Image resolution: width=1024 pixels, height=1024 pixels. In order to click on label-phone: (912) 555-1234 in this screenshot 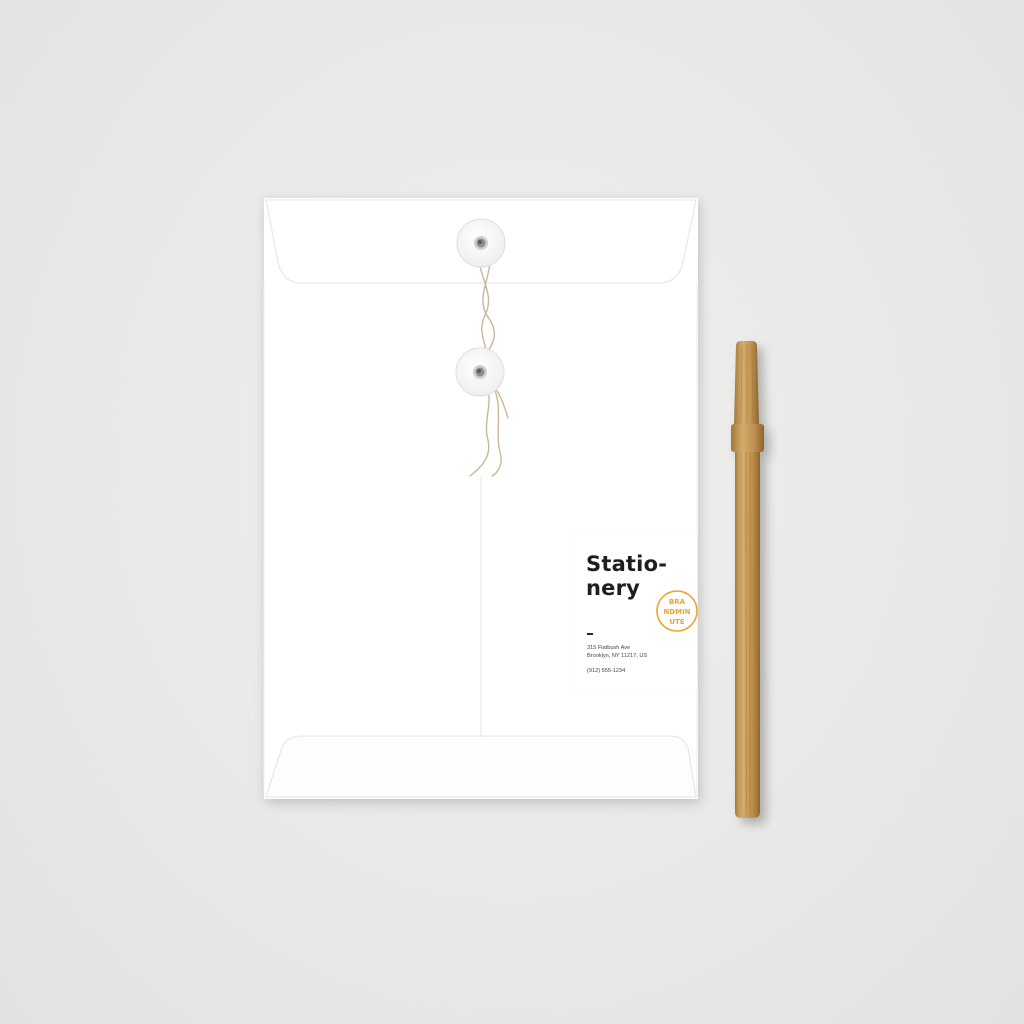, I will do `click(606, 671)`.